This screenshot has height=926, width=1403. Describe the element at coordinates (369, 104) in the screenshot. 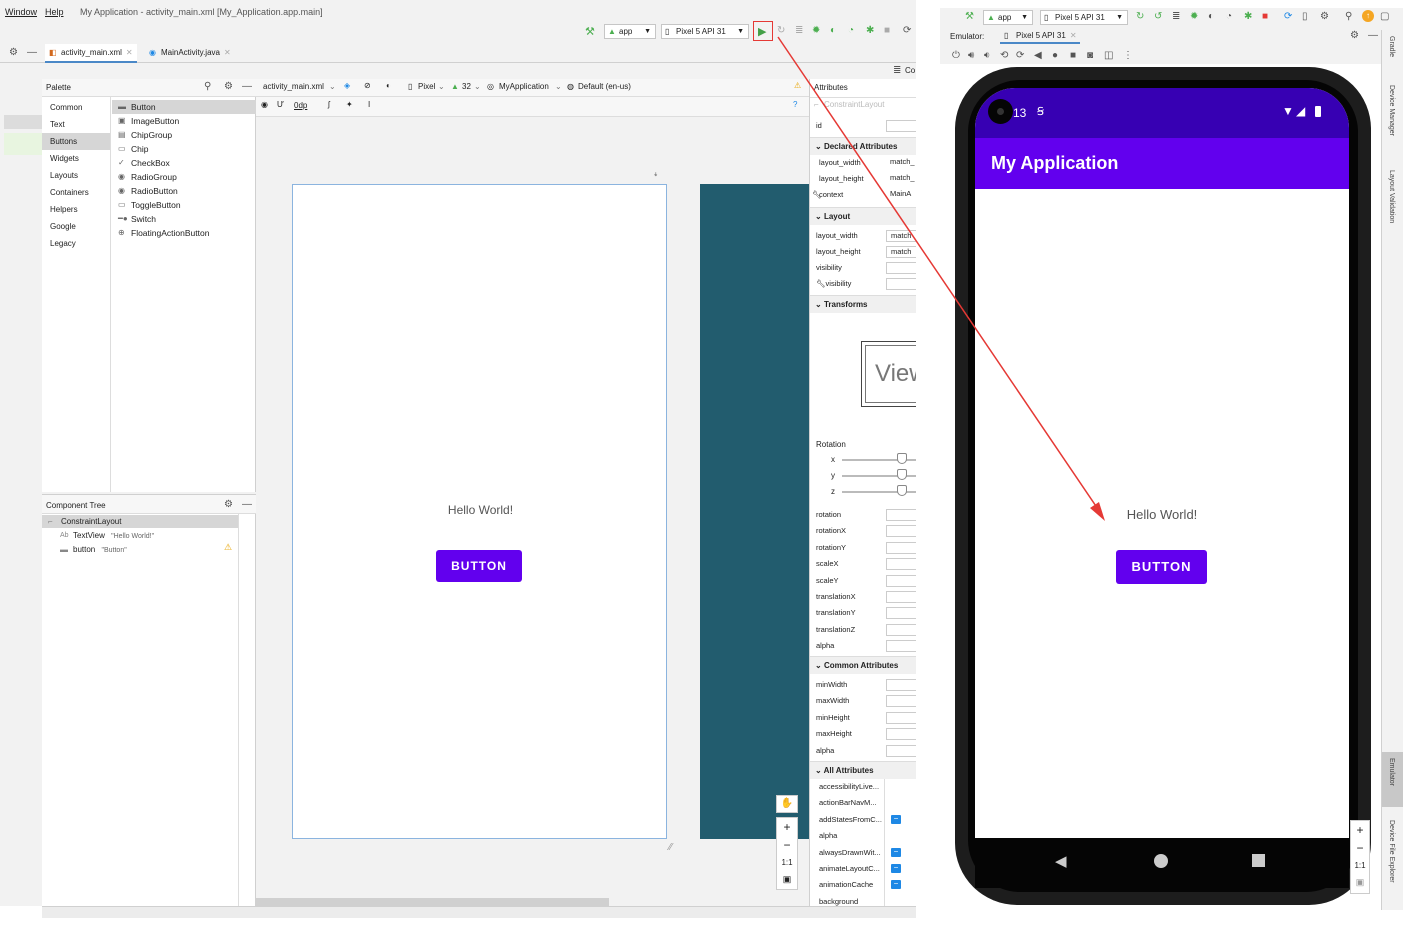

I see `guidelines-icon: I` at that location.